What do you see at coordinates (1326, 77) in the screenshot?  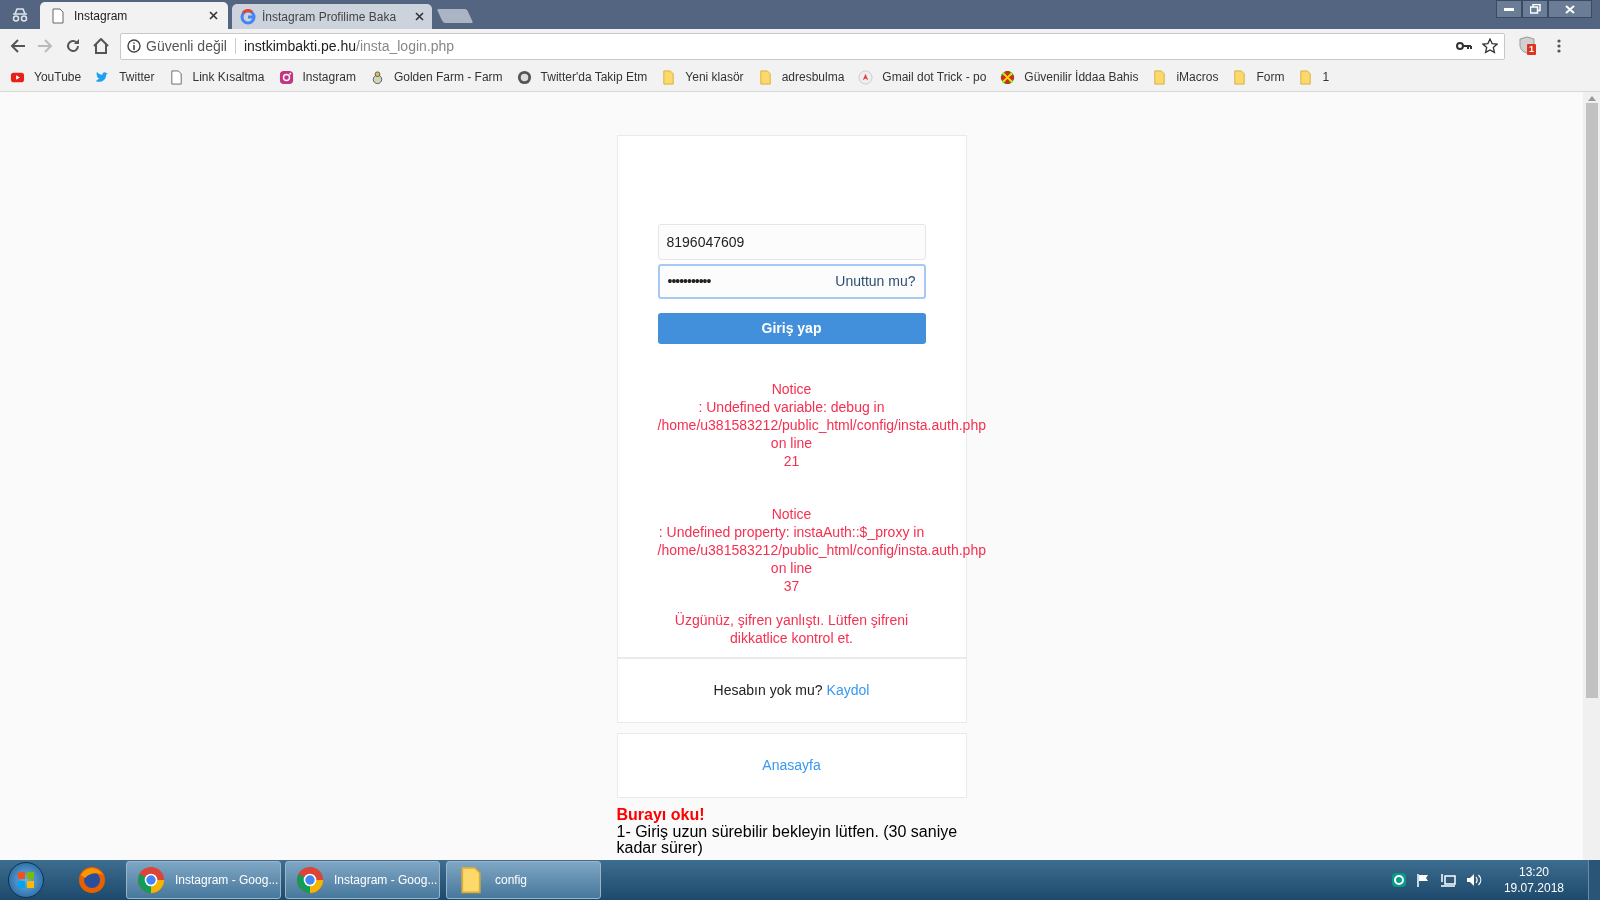 I see `bookmark-link: 1` at bounding box center [1326, 77].